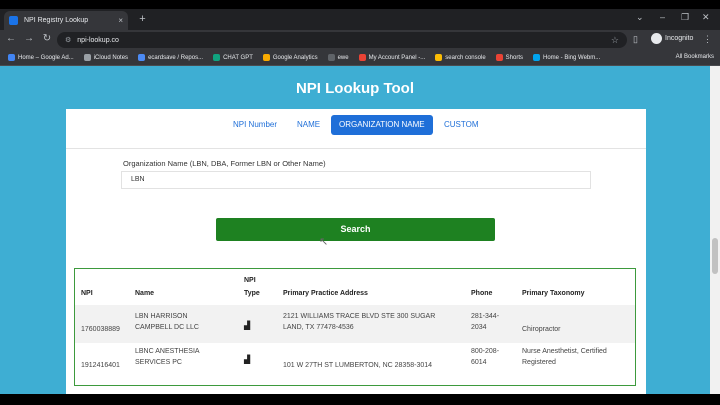  I want to click on cell-address: 2121 WILLIAMS TRACE BLVD STE 300 SUGAR, so click(359, 316).